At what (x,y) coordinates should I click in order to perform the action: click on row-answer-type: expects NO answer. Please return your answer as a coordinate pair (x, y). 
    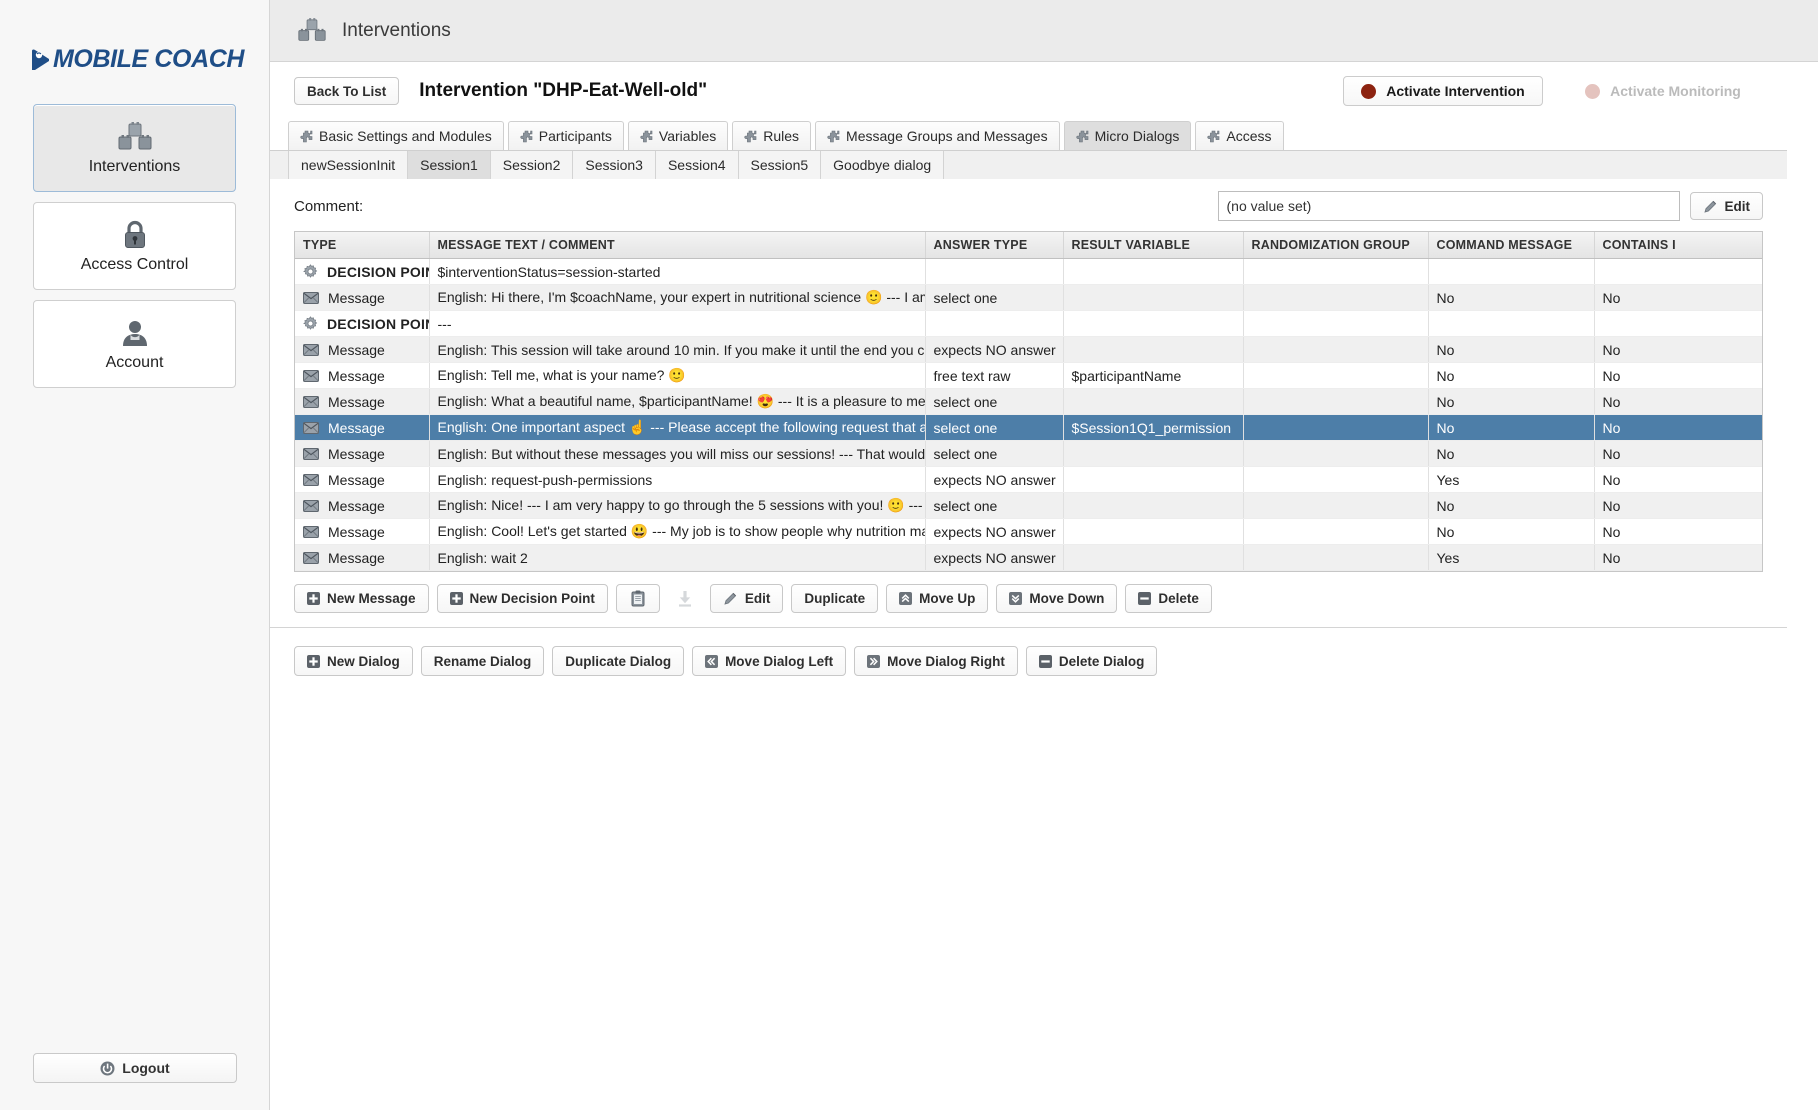
    Looking at the image, I should click on (994, 557).